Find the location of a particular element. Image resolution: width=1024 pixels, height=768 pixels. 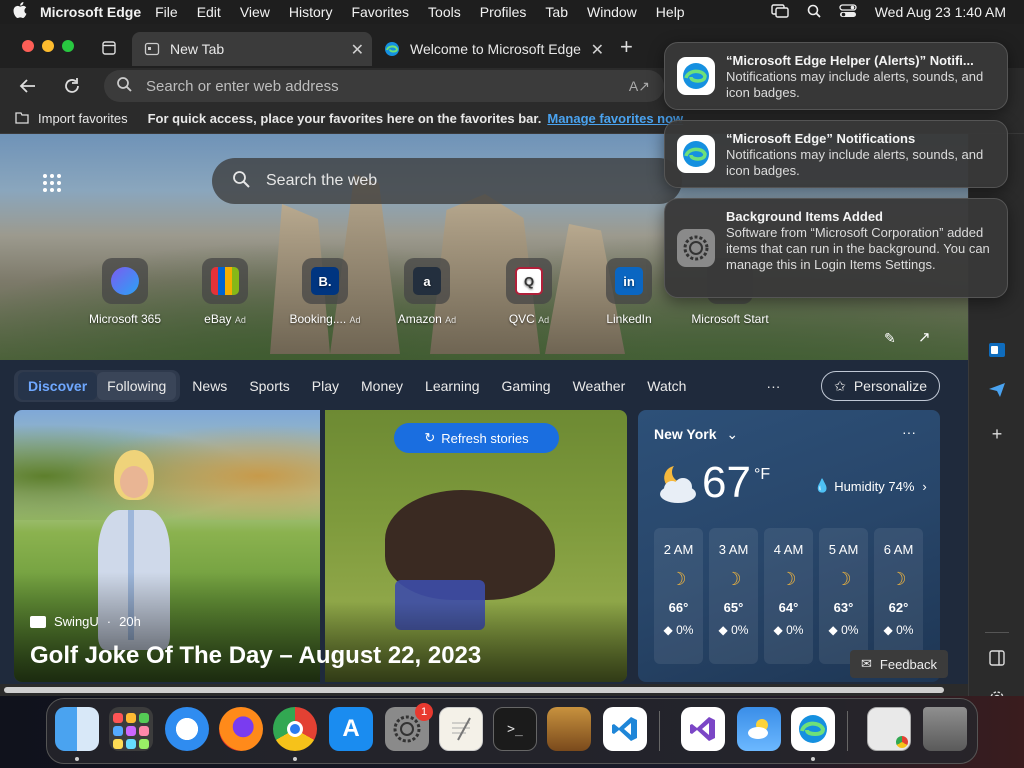

nav-money: Money is located at coordinates (382, 386).